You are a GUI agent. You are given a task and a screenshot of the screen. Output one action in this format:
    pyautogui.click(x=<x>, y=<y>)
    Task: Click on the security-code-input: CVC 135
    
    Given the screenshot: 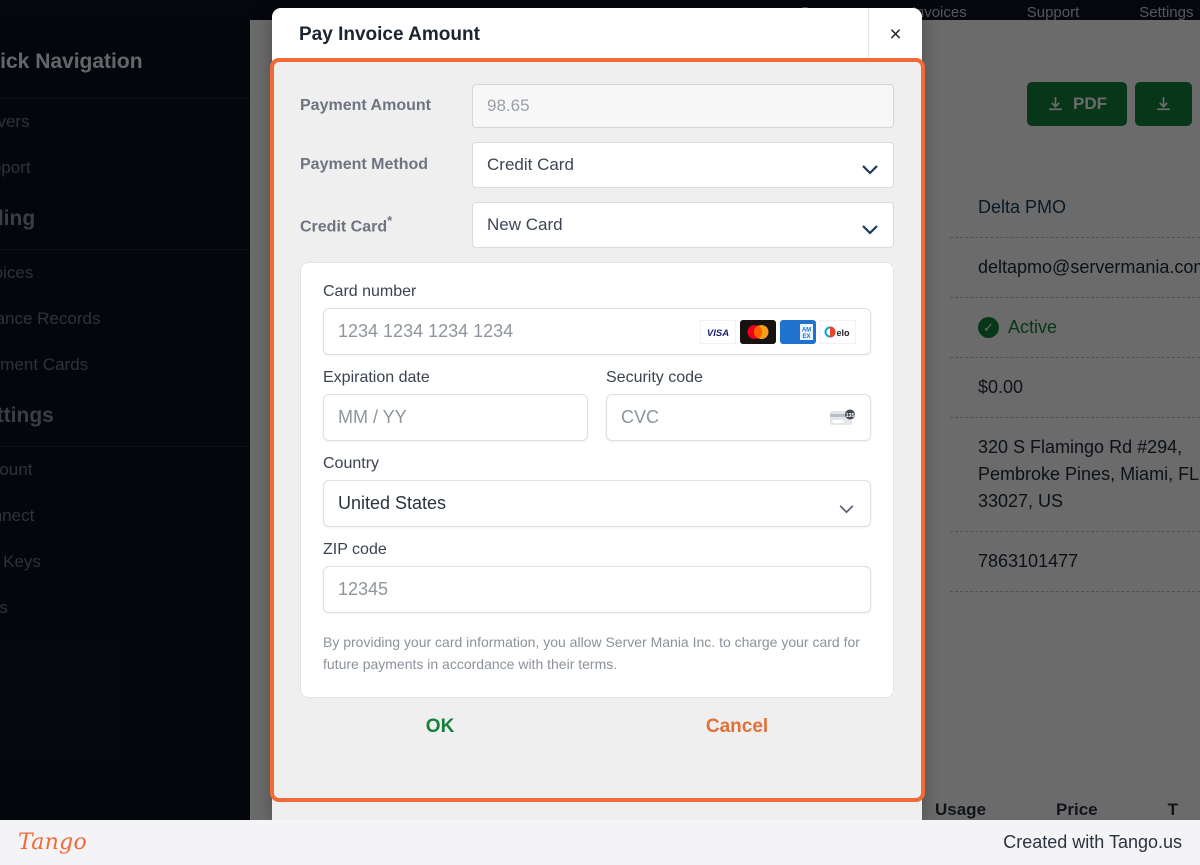 What is the action you would take?
    pyautogui.click(x=738, y=417)
    